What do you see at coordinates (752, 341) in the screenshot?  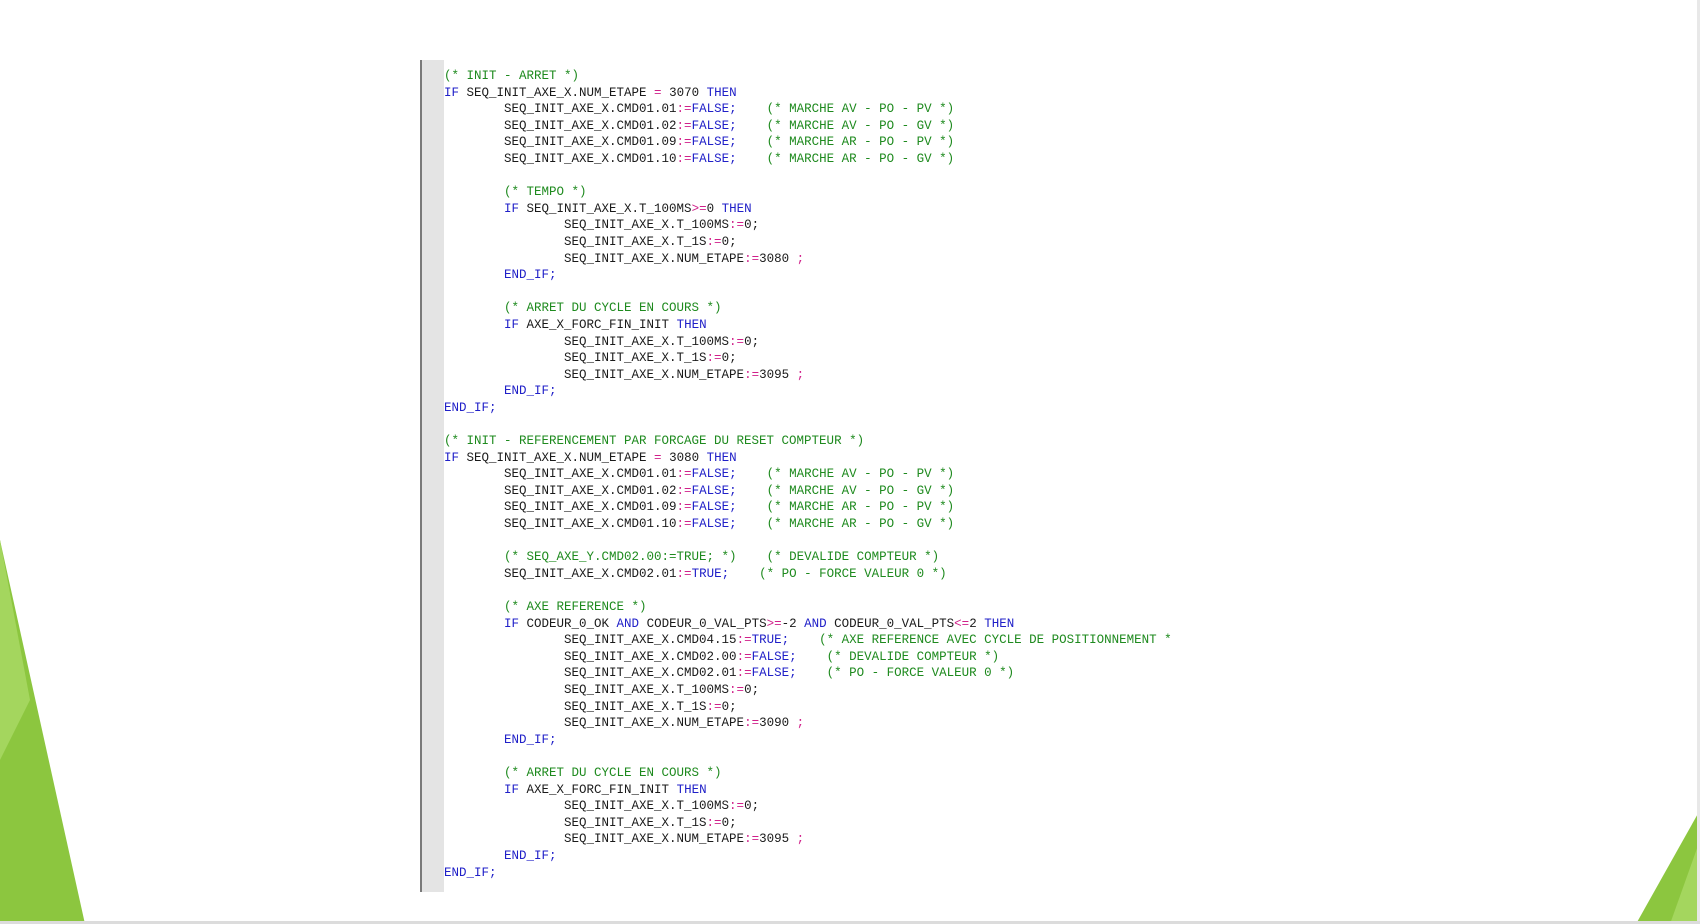 I see `code-identifier: 0;` at bounding box center [752, 341].